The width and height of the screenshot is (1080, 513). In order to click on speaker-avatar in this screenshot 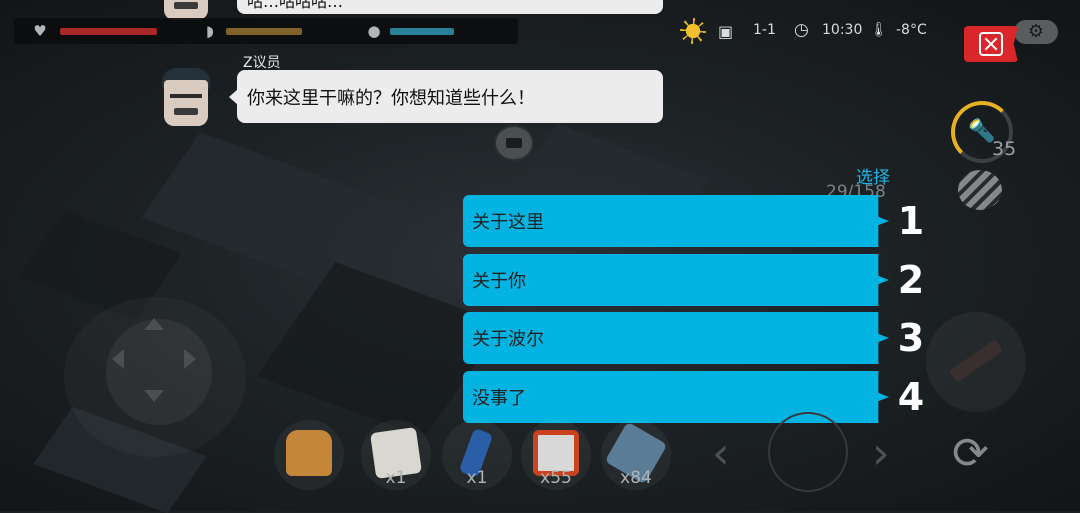, I will do `click(186, 98)`.